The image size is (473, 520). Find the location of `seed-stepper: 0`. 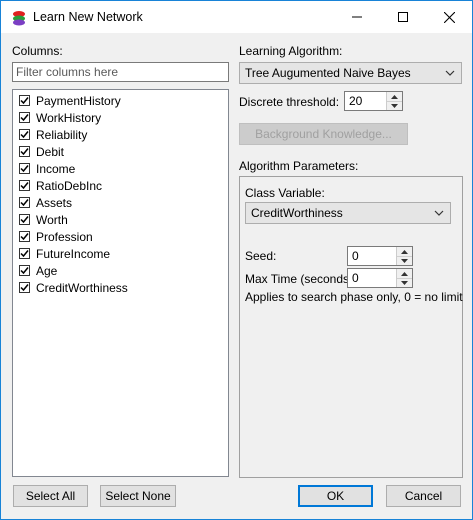

seed-stepper: 0 is located at coordinates (380, 256).